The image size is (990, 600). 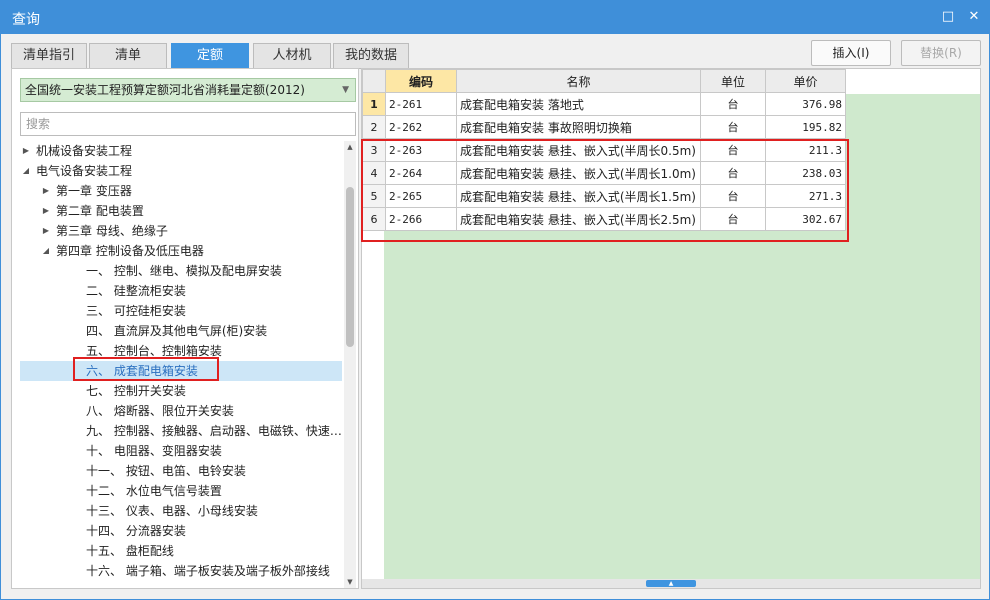 I want to click on tree-item: ◢ 第四章 控制设备及低压电器, so click(x=181, y=251).